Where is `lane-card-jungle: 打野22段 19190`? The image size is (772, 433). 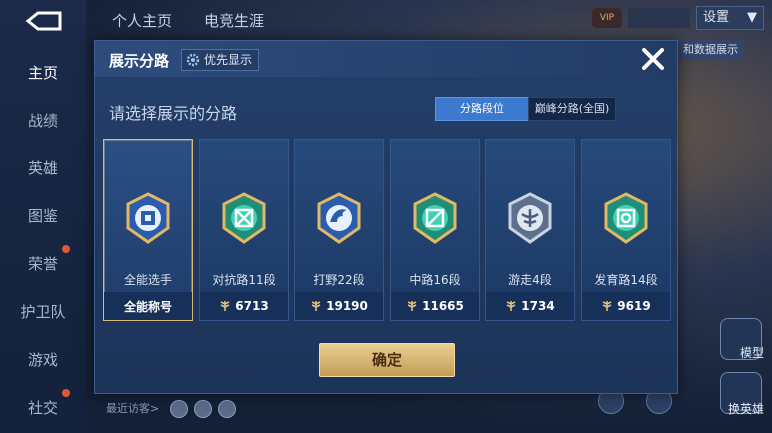
lane-card-jungle: 打野22段 19190 is located at coordinates (339, 230).